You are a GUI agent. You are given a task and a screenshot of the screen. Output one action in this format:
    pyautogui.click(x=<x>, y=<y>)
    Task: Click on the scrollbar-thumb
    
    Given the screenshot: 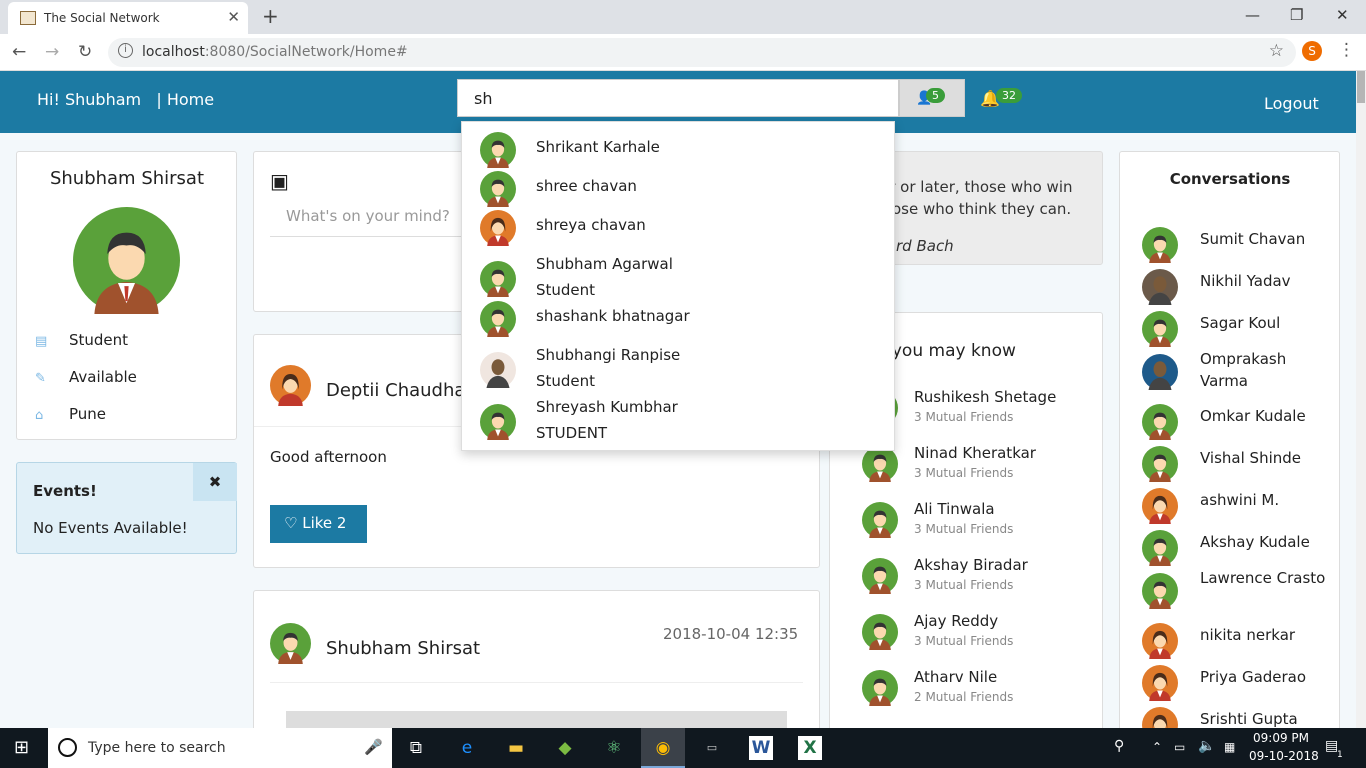 What is the action you would take?
    pyautogui.click(x=1361, y=87)
    